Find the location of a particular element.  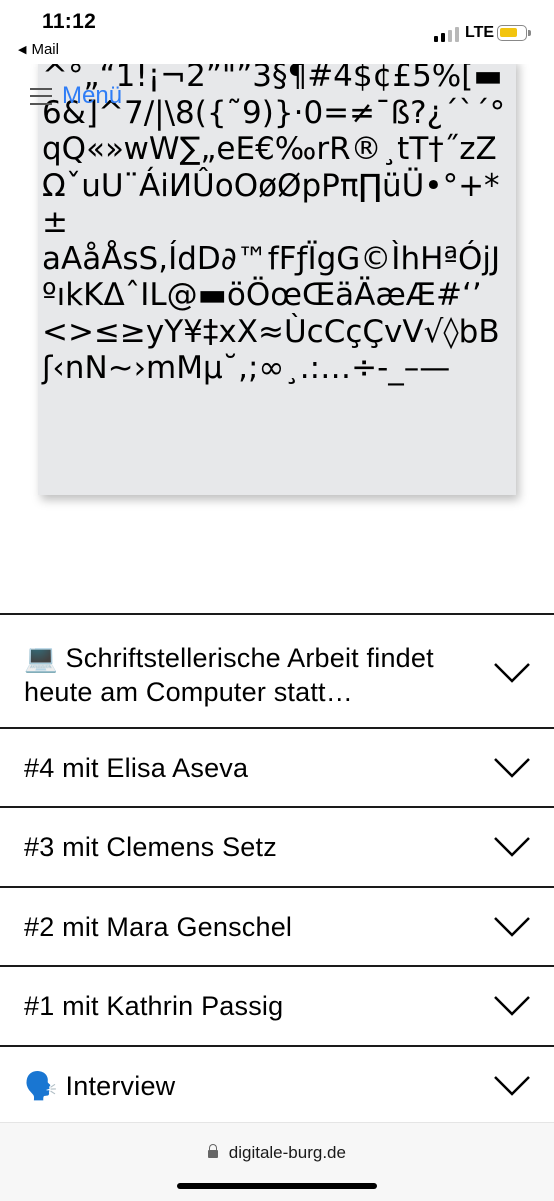

browser-url-bar: digitale-burg.de is located at coordinates (277, 1161).